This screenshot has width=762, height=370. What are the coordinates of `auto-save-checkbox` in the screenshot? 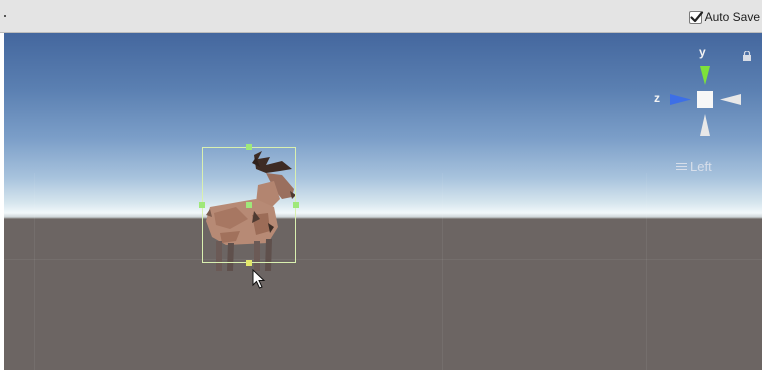 It's located at (695, 17).